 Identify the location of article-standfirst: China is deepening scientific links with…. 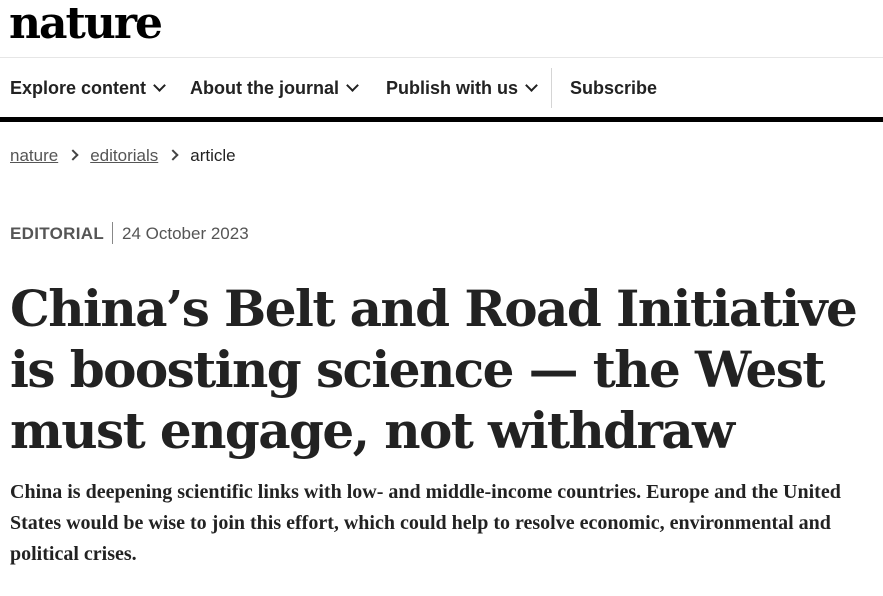
(425, 523).